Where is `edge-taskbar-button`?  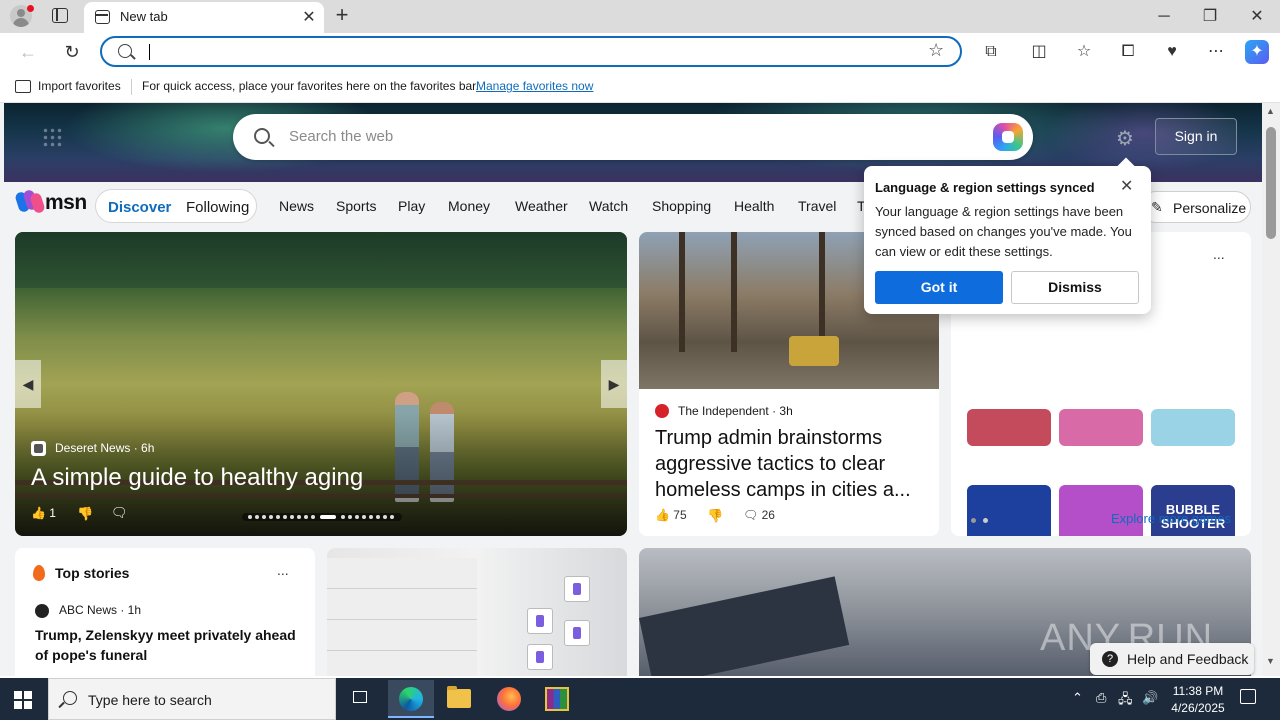
edge-taskbar-button is located at coordinates (411, 699).